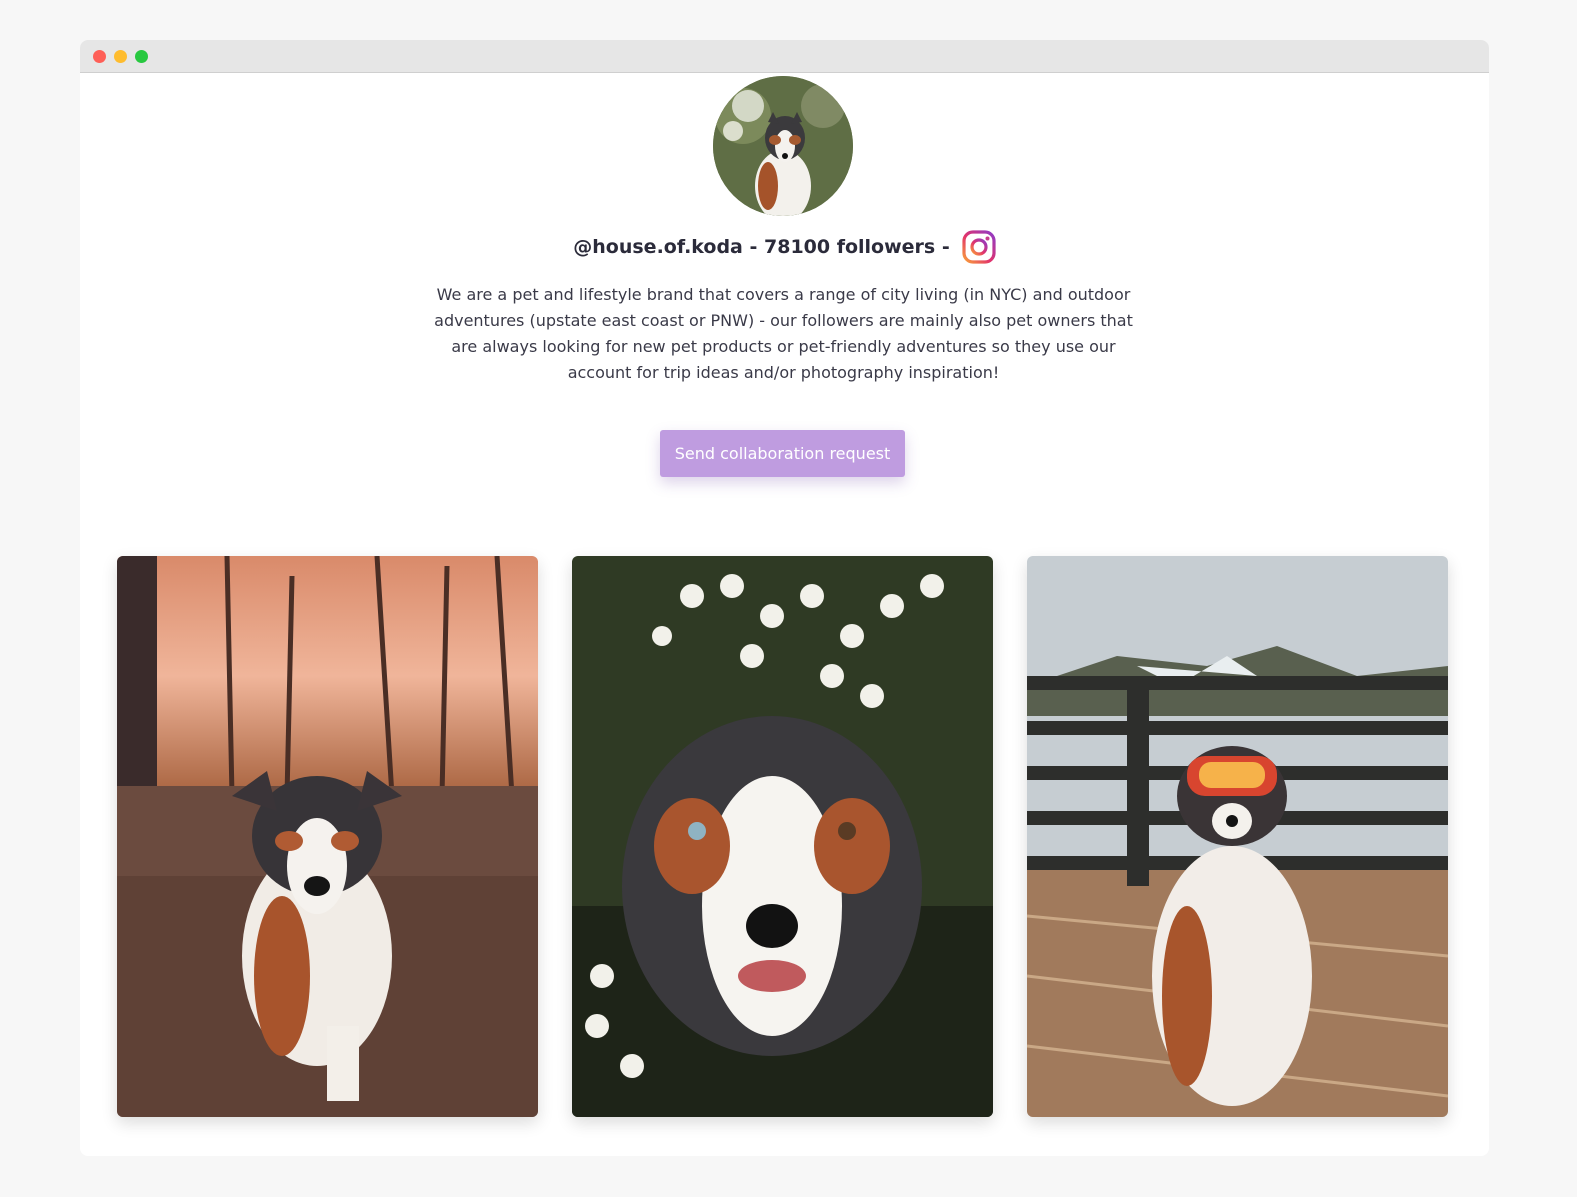 The height and width of the screenshot is (1197, 1577). What do you see at coordinates (120, 56) in the screenshot?
I see `minimize-window-icon` at bounding box center [120, 56].